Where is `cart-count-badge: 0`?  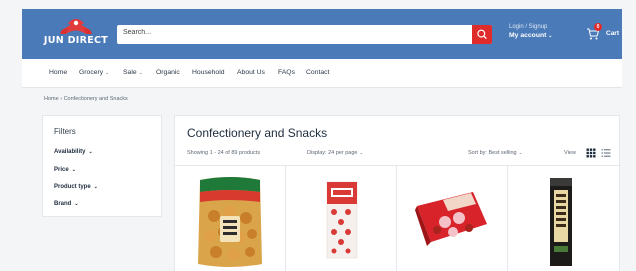 cart-count-badge: 0 is located at coordinates (598, 27).